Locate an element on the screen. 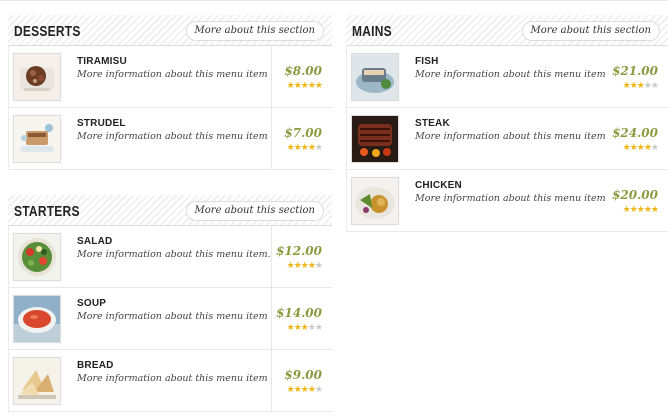 This screenshot has width=668, height=418. item-price: $24.00 is located at coordinates (635, 133).